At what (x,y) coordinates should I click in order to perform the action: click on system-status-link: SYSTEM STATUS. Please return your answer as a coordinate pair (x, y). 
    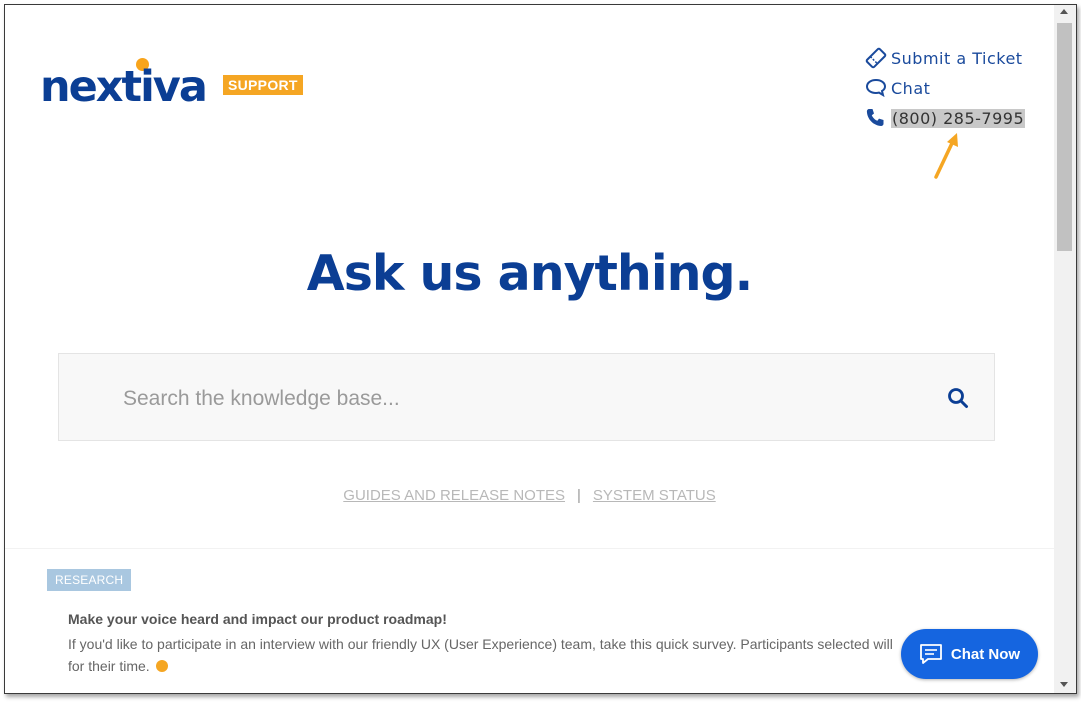
    Looking at the image, I should click on (654, 495).